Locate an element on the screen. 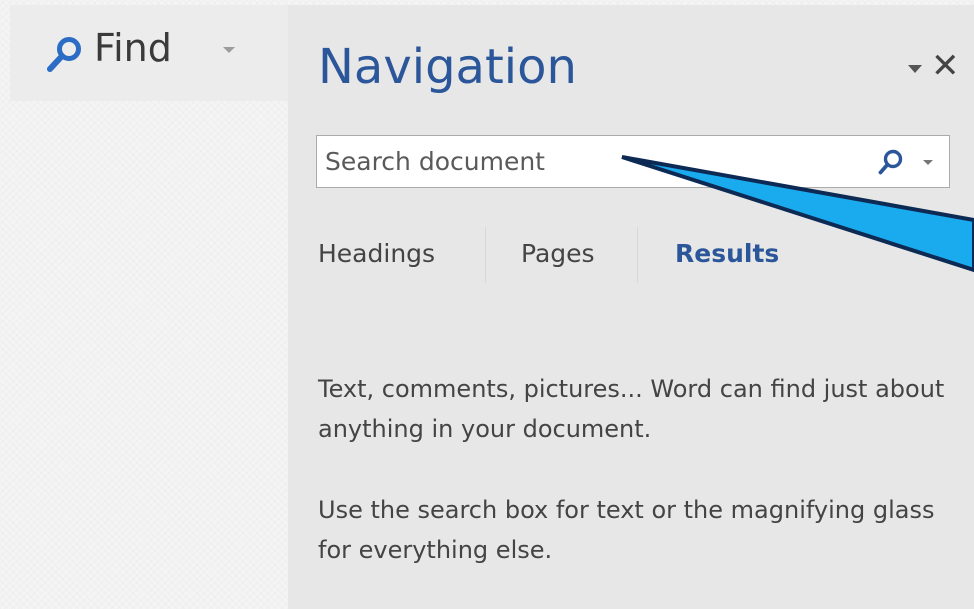  search-options-dropdown-icon is located at coordinates (928, 162).